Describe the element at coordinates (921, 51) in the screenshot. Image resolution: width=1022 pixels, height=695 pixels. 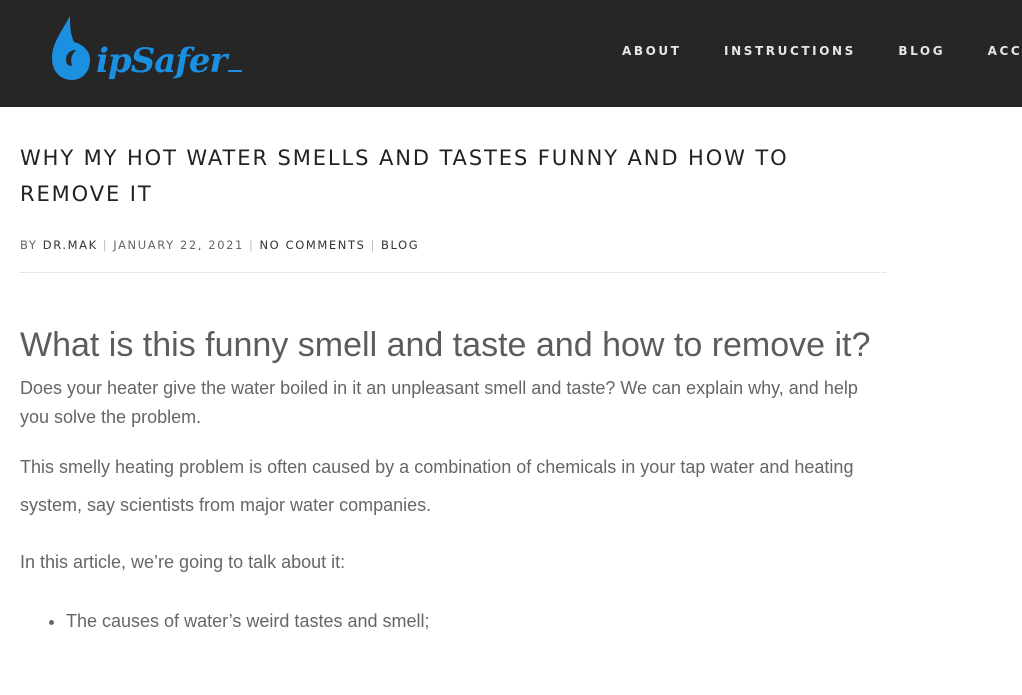
I see `nav-blog: BLOG` at that location.